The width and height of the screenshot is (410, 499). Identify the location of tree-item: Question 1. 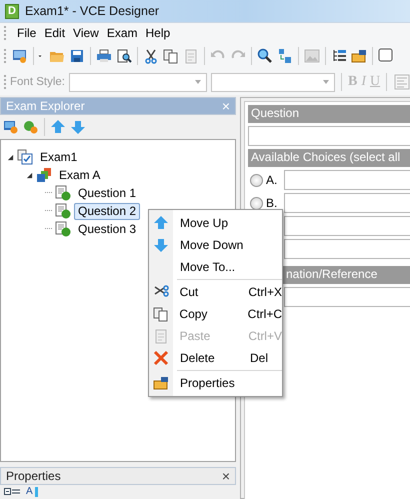
(107, 193).